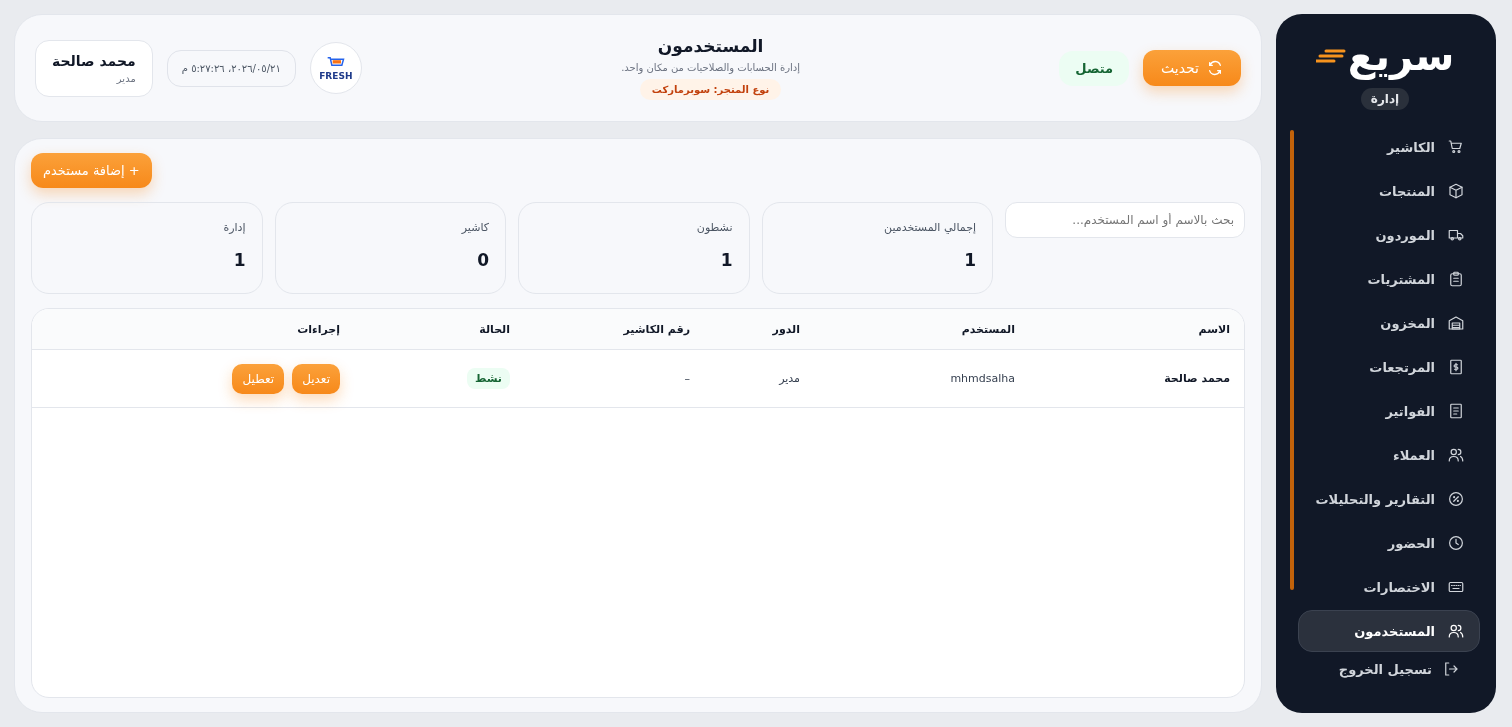 This screenshot has height=727, width=1512. What do you see at coordinates (686, 378) in the screenshot?
I see `table-cell-text: –` at bounding box center [686, 378].